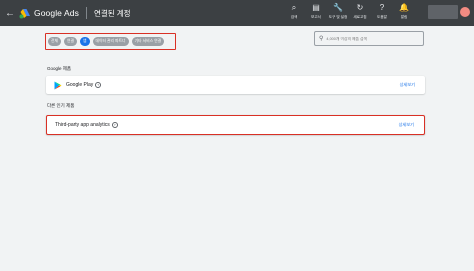 This screenshot has height=271, width=474. I want to click on tool-label: 도구 및 설정, so click(338, 17).